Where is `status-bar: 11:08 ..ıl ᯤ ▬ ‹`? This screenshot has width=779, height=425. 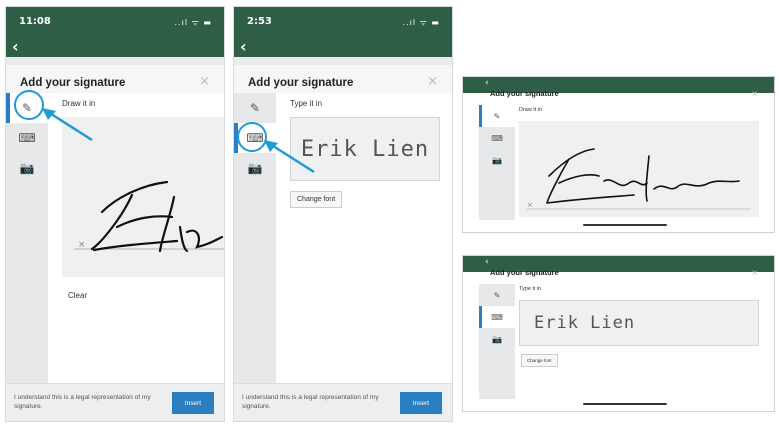
status-bar: 11:08 ..ıl ᯤ ▬ ‹ is located at coordinates (115, 32).